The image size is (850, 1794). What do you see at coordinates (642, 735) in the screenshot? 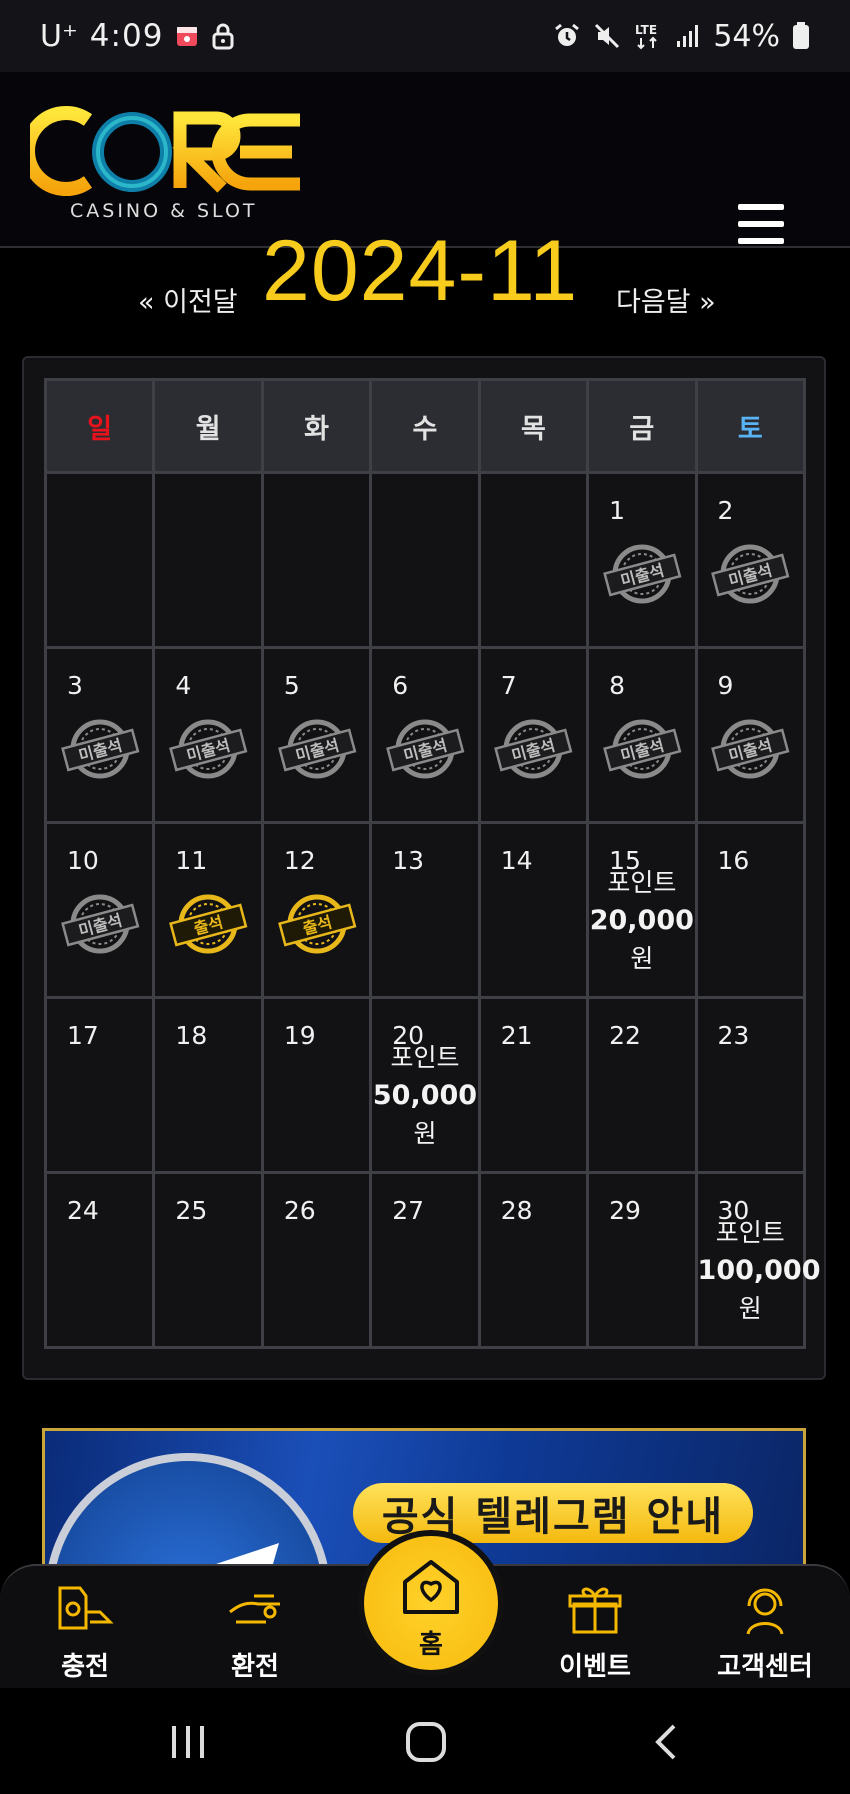
I see `calendar-day-8: 8 미출석` at bounding box center [642, 735].